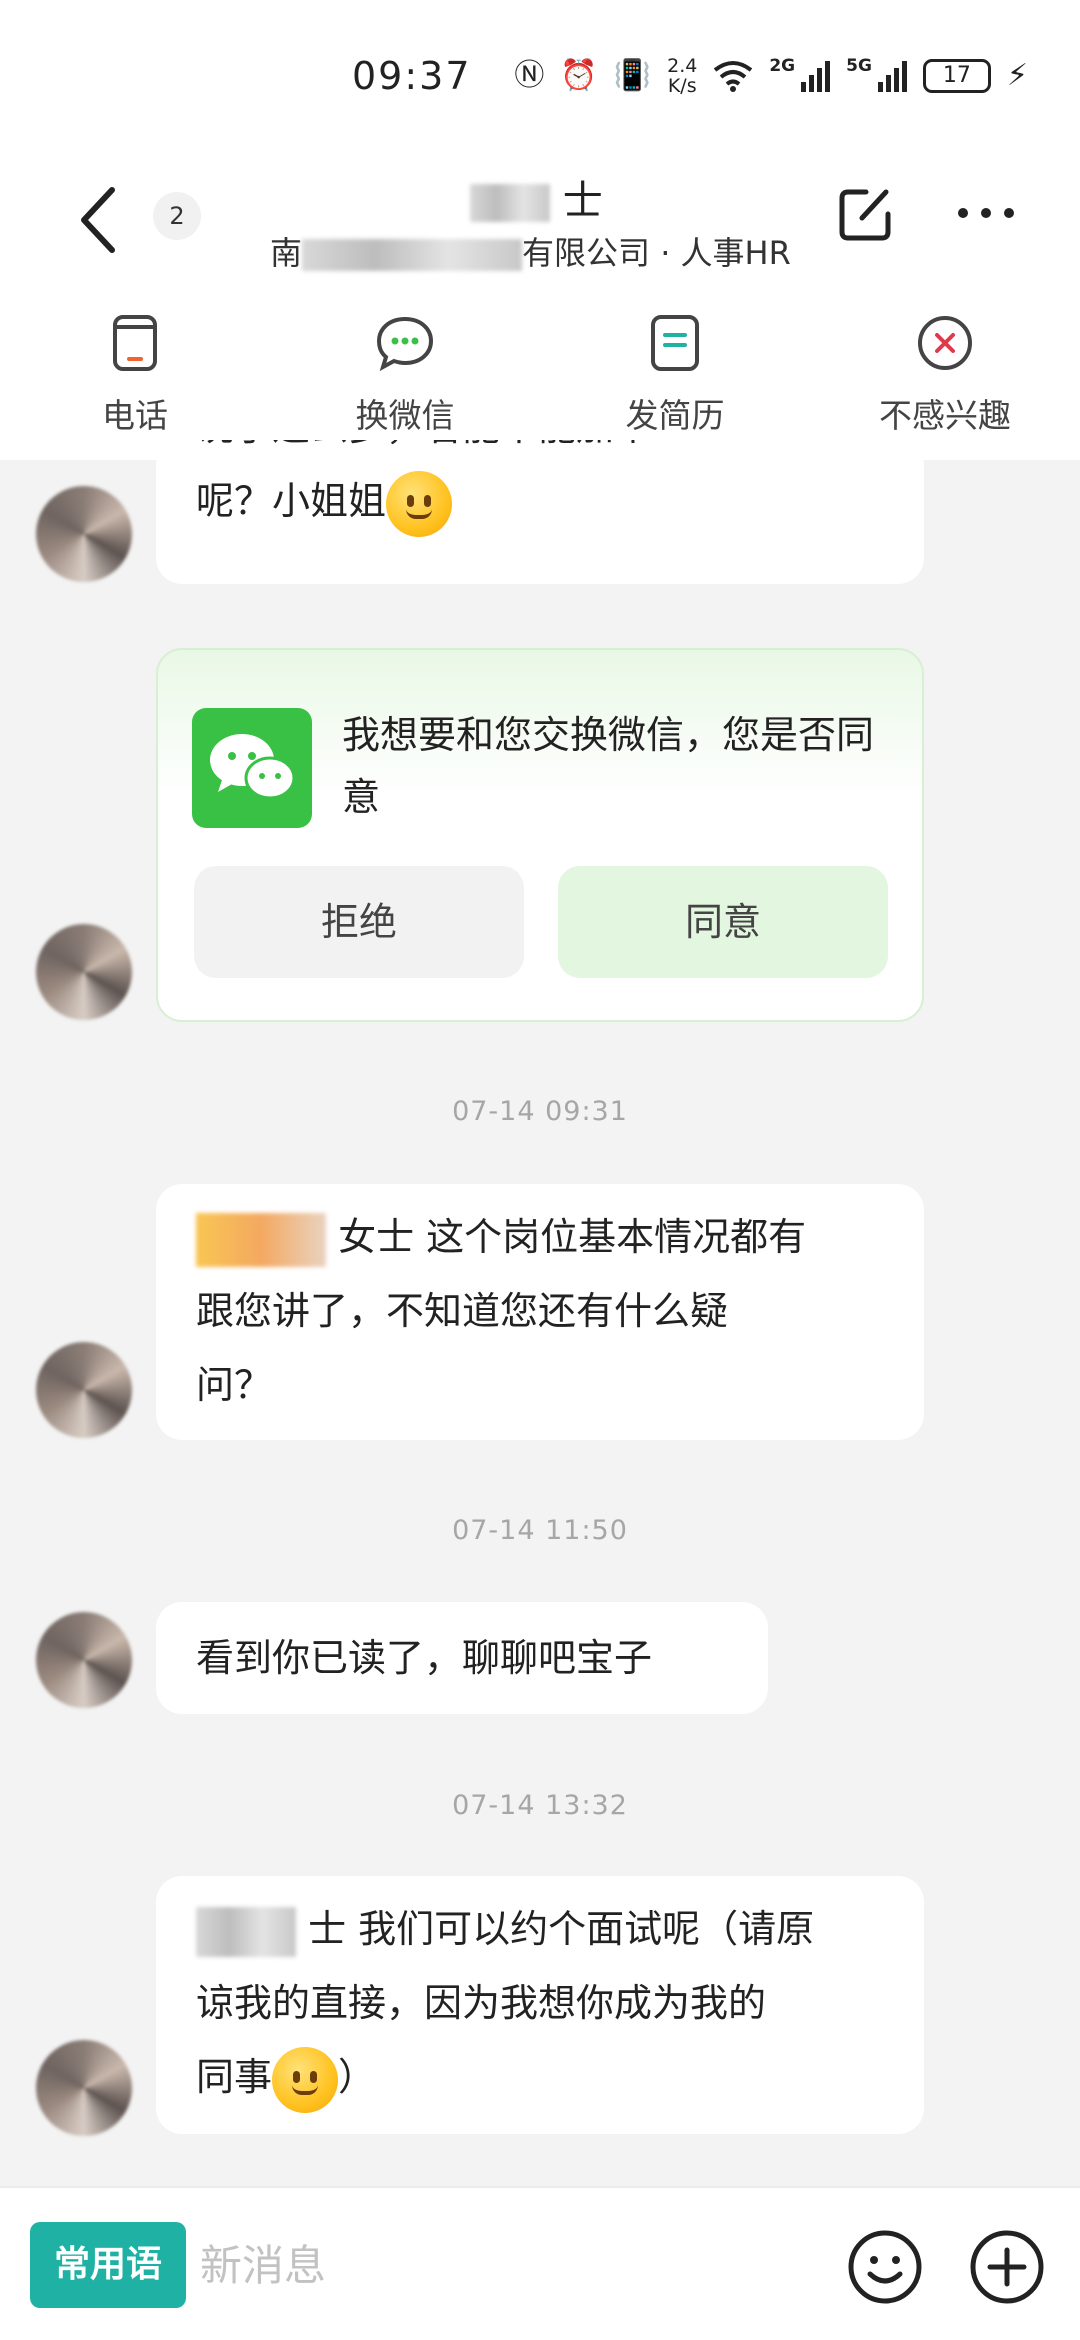 This screenshot has width=1080, height=2340. I want to click on accept-button: 同意, so click(723, 922).